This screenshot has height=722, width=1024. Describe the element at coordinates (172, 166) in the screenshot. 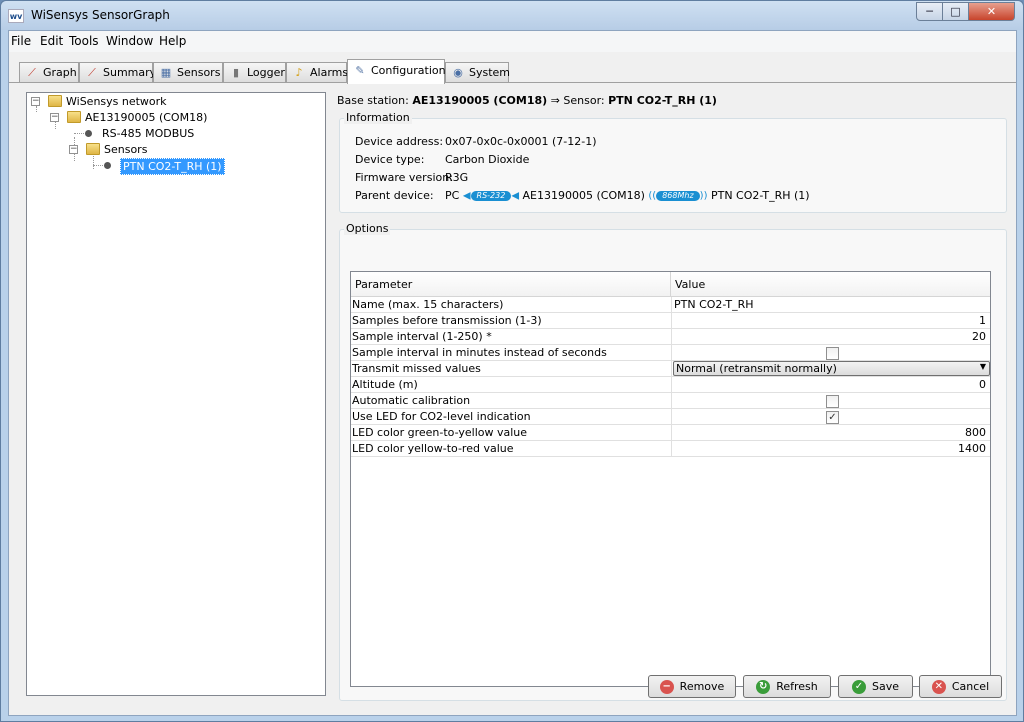

I see `tree-label-sensor: PTN CO2-T_RH (1)` at that location.